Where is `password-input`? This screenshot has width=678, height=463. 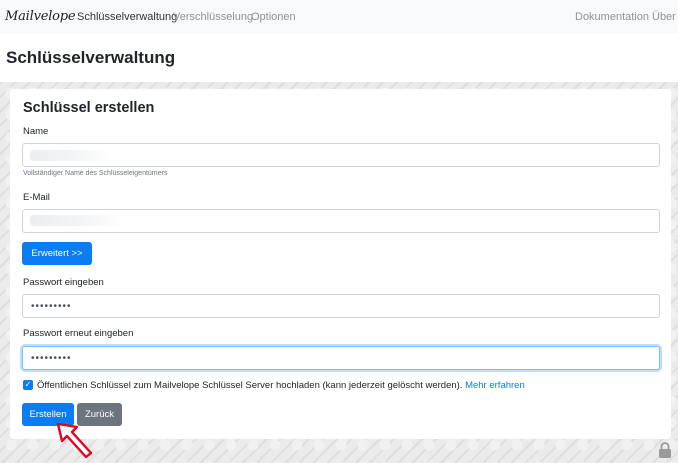
password-input is located at coordinates (341, 306).